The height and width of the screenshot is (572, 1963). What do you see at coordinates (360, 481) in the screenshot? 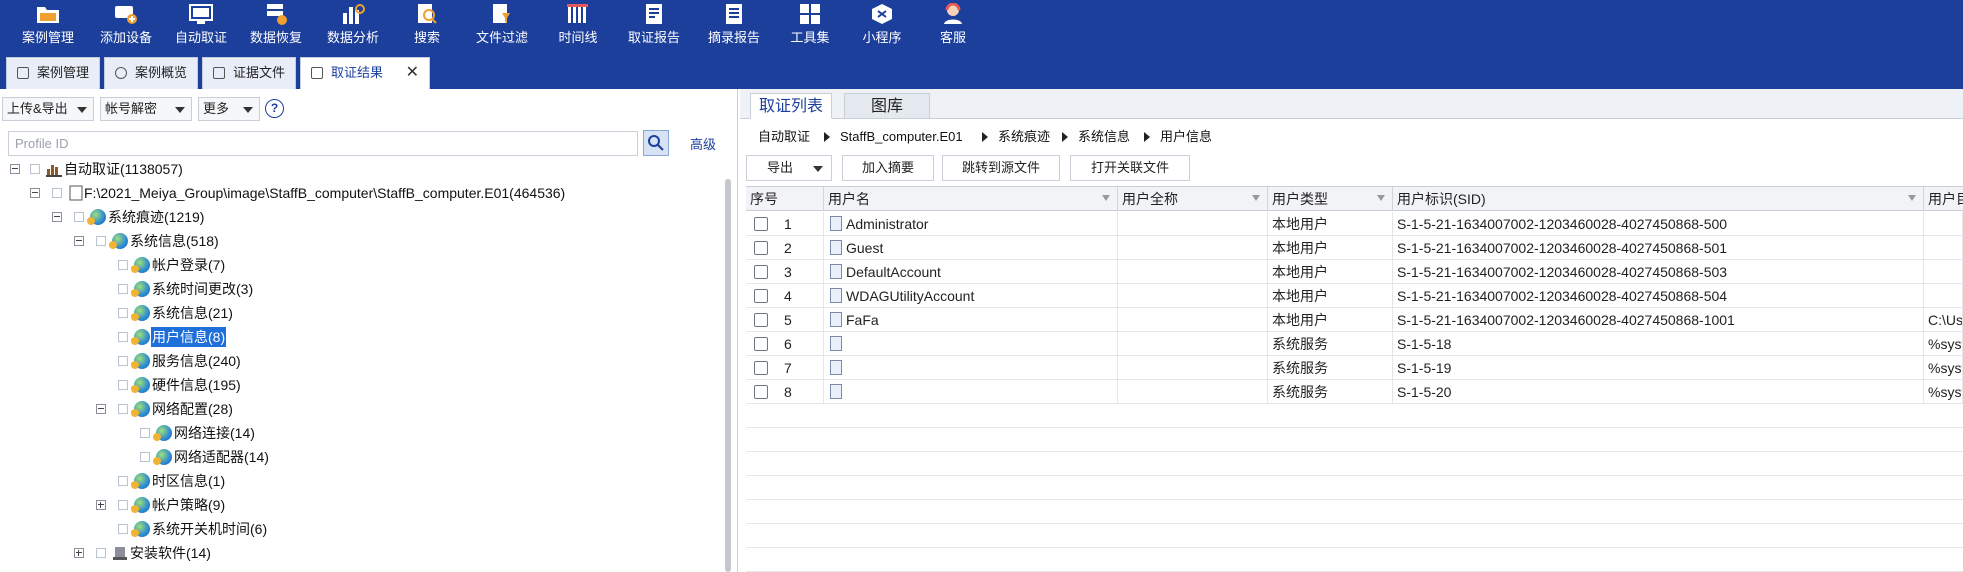
I see `tree-node-timezone-info: 时区信息(1)` at bounding box center [360, 481].